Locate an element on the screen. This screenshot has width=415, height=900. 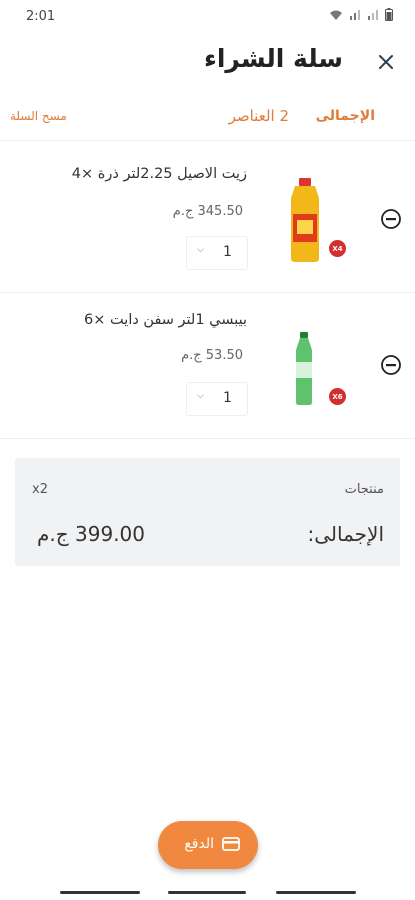
battery-icon is located at coordinates (389, 14).